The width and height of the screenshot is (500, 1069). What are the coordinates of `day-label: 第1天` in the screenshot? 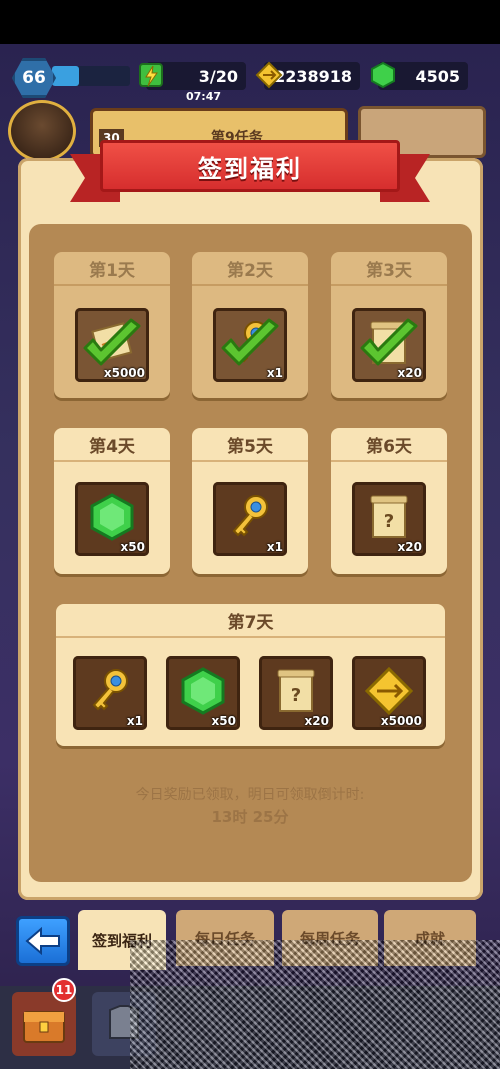 It's located at (112, 269).